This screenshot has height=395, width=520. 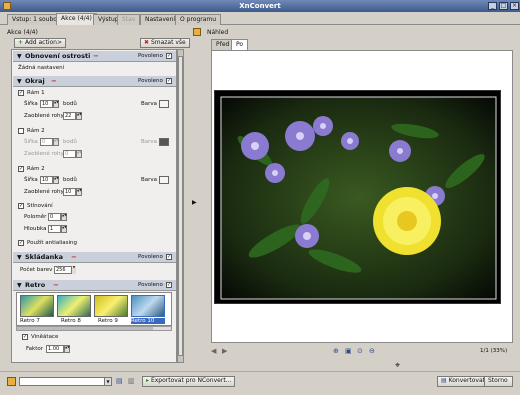 I want to click on frame3-color-label: Barva, so click(x=149, y=180).